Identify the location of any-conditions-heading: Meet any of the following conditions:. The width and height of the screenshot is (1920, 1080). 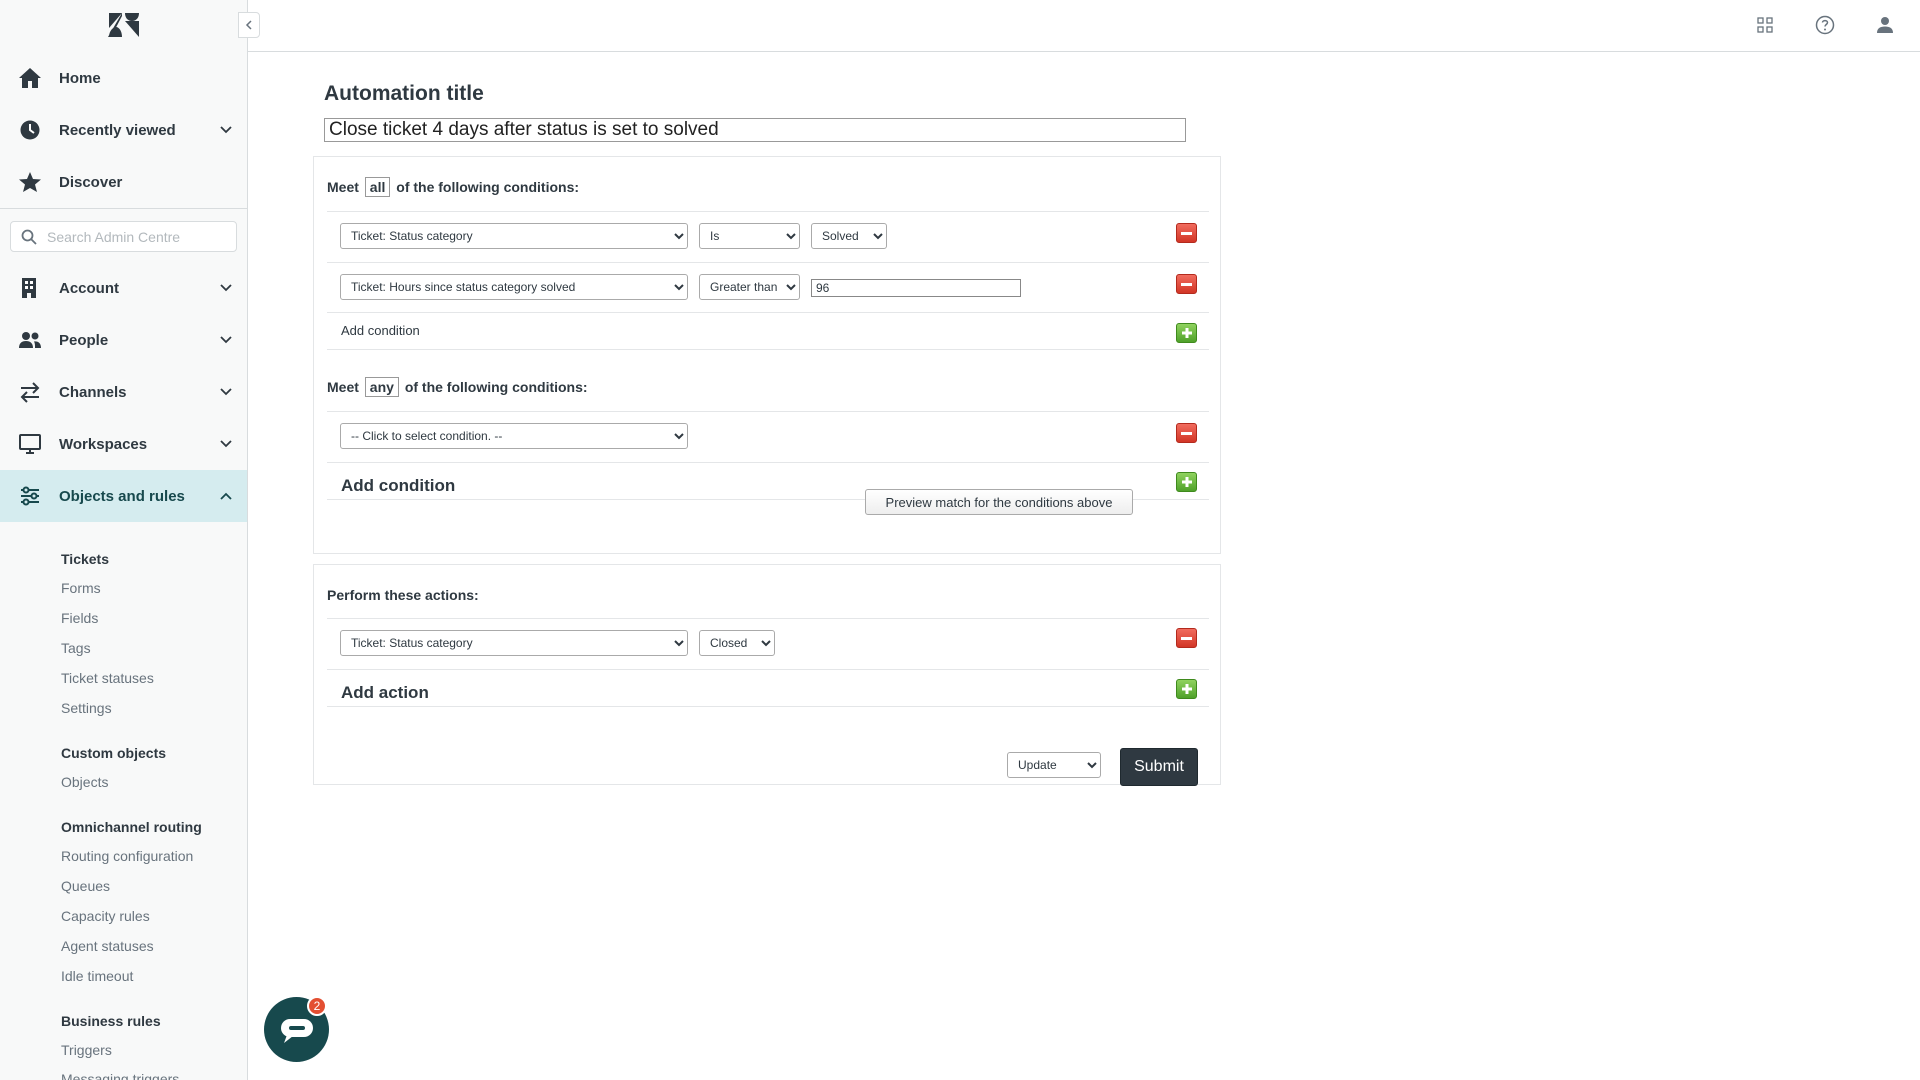
(457, 387).